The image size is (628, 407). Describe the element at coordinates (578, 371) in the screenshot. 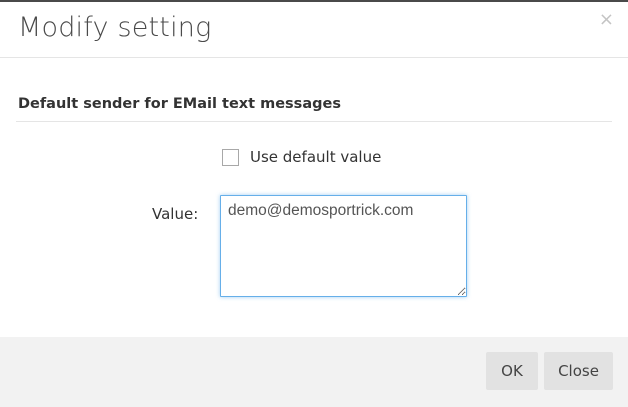

I see `close-button: Close` at that location.